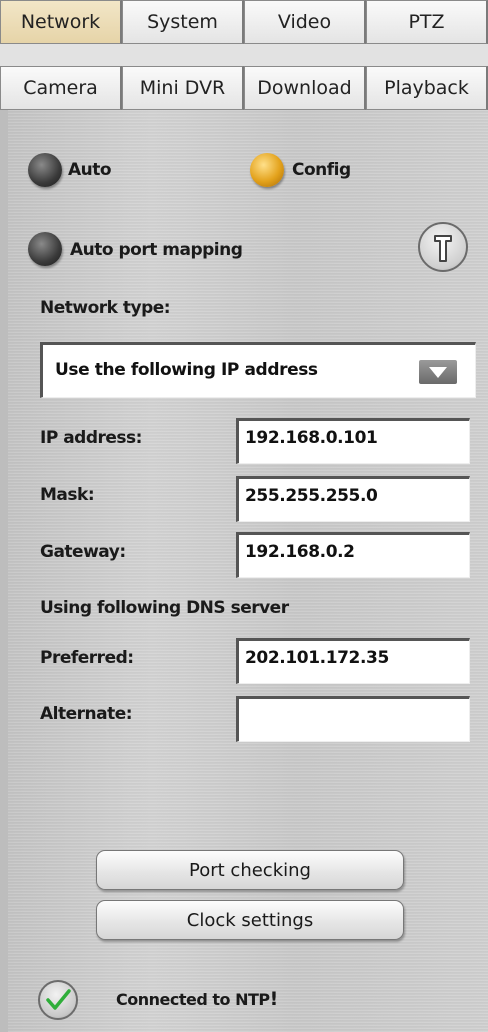  Describe the element at coordinates (87, 658) in the screenshot. I see `preferred-dns-label: Preferred:` at that location.